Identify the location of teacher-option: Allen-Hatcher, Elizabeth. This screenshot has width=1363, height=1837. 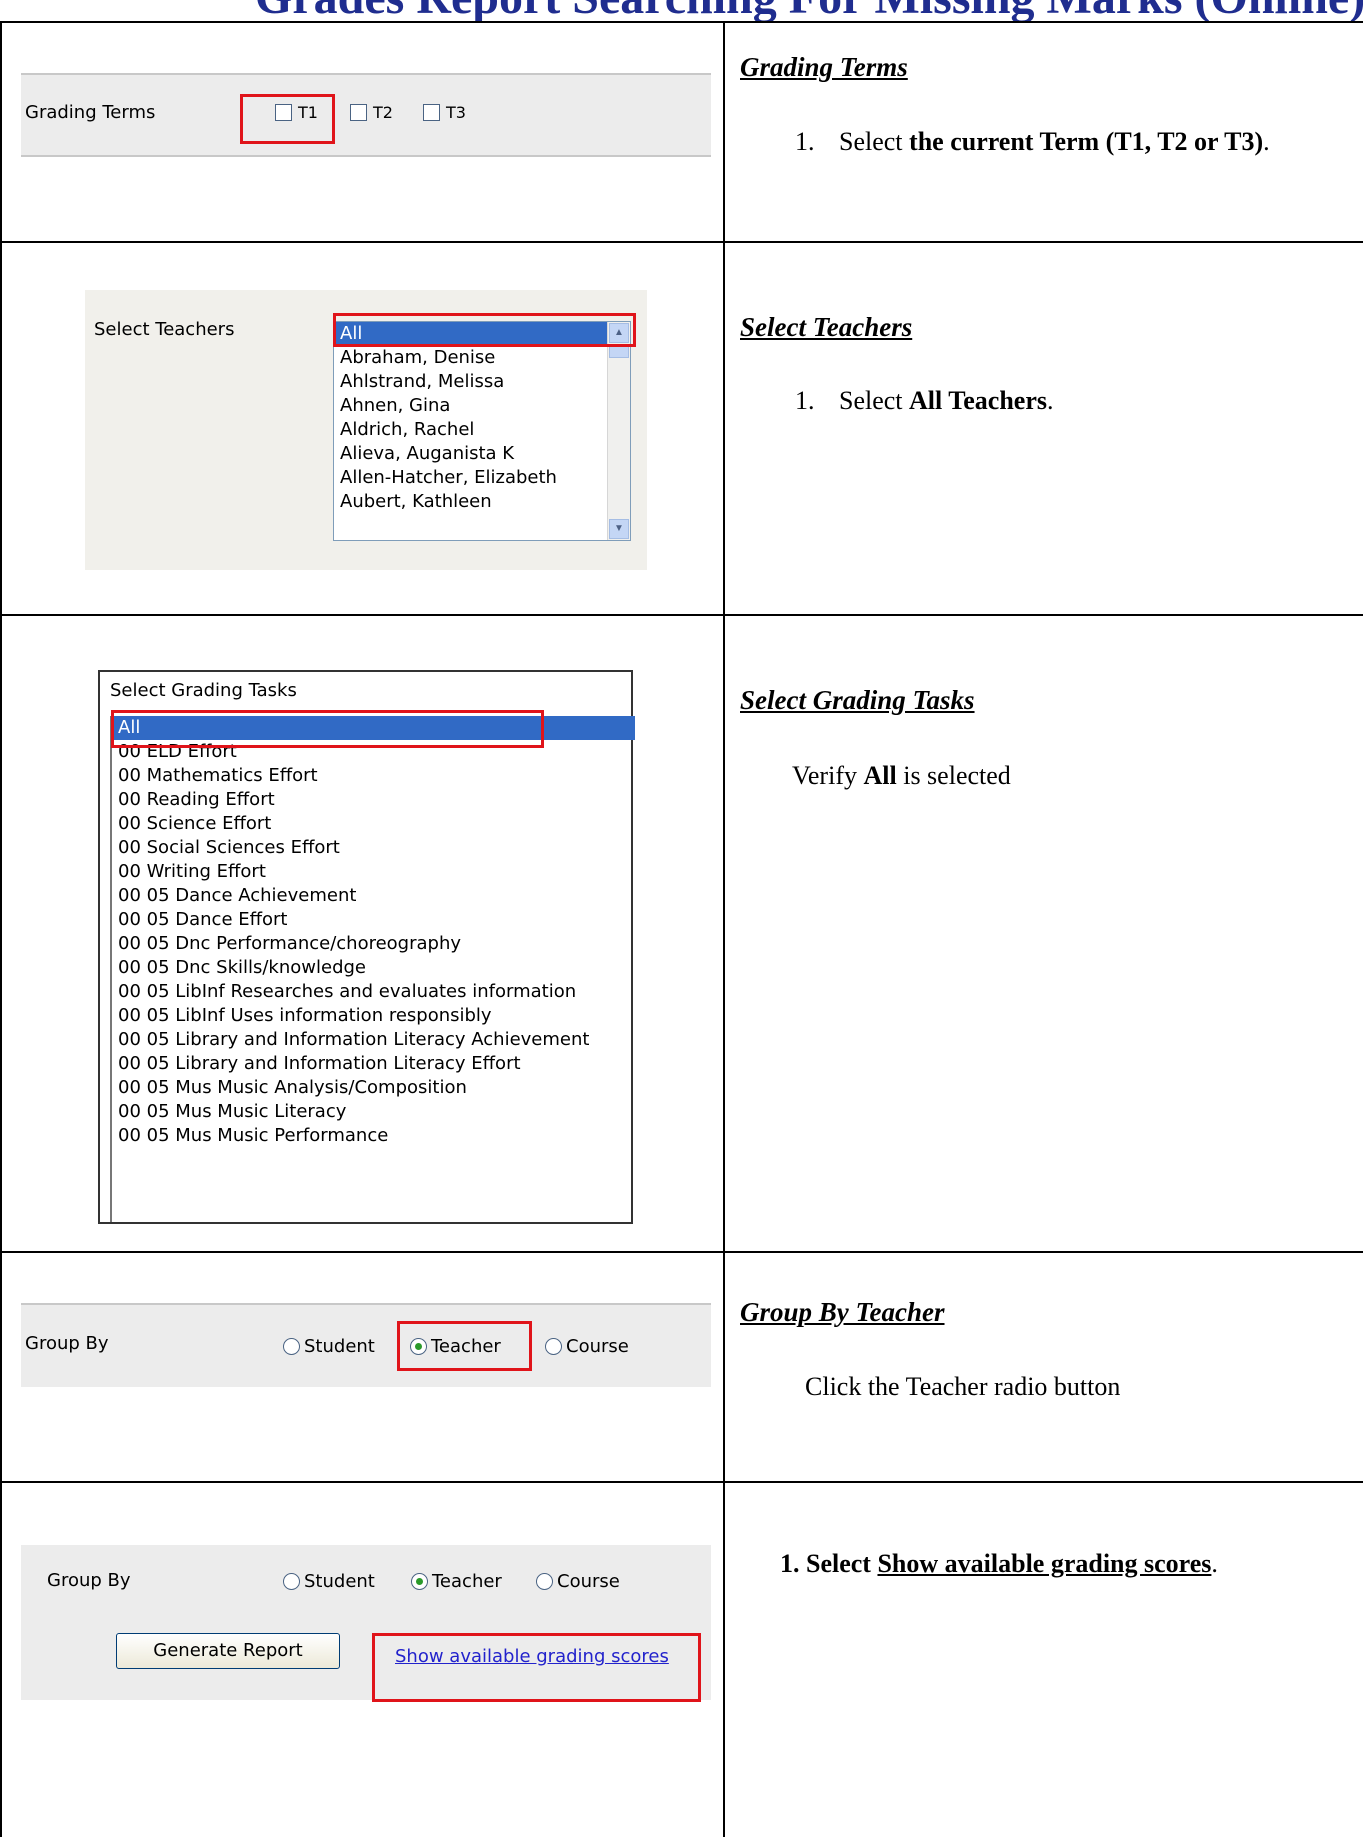
(482, 478).